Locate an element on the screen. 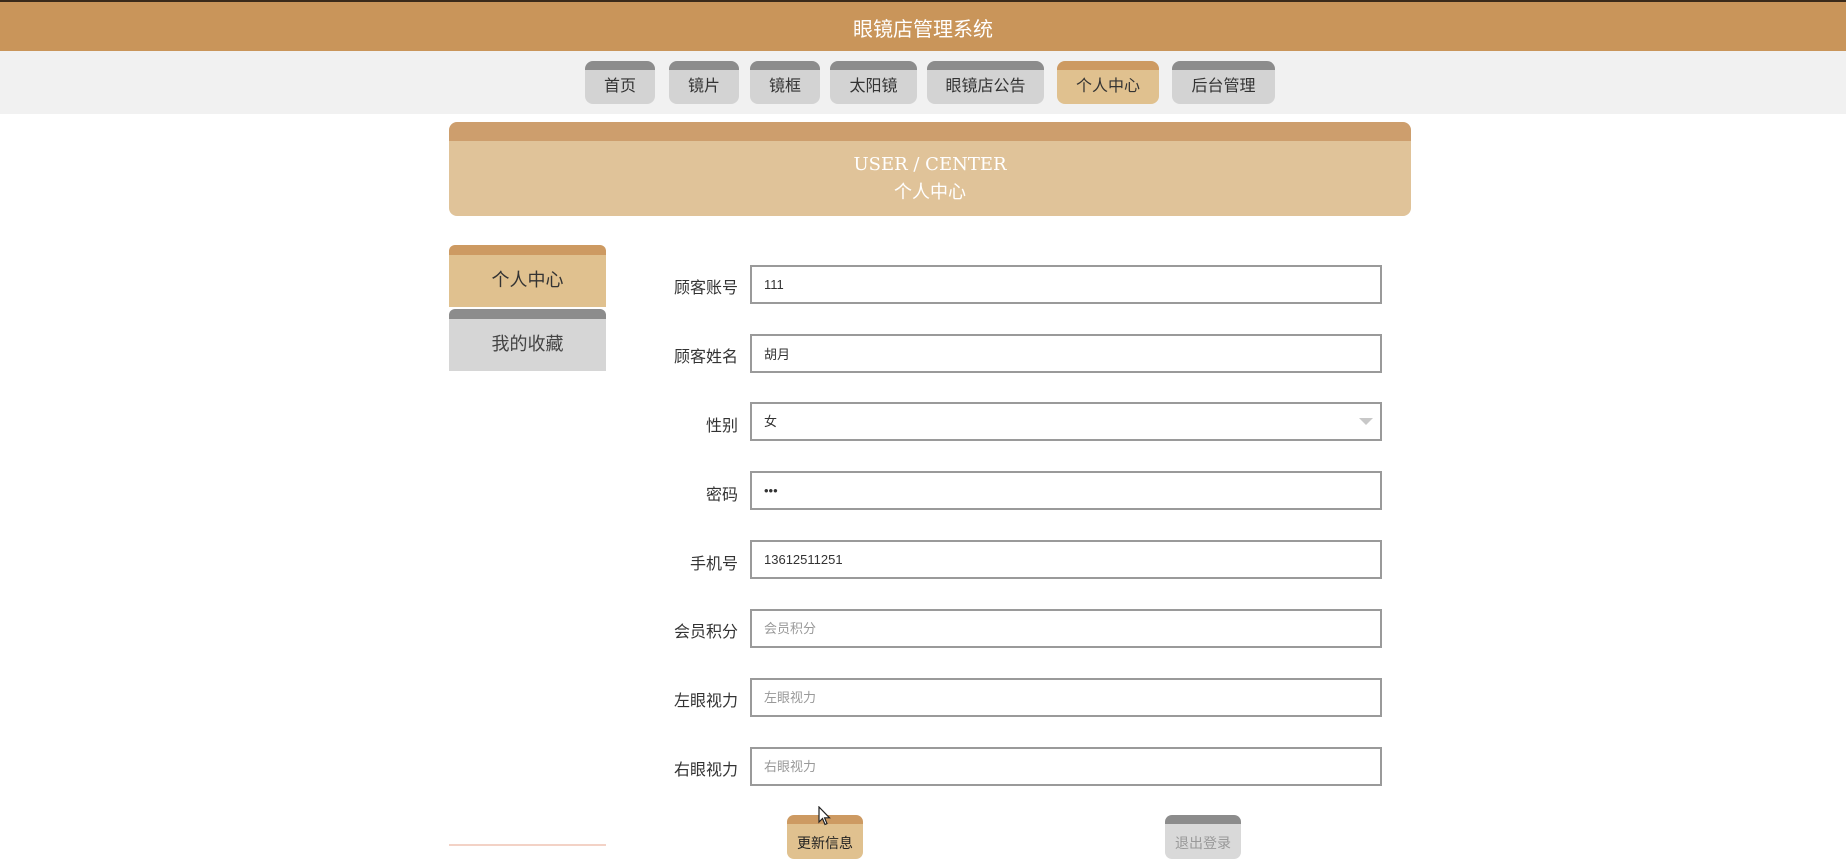  nav-tab-announcements: 眼镜店公告 is located at coordinates (985, 82).